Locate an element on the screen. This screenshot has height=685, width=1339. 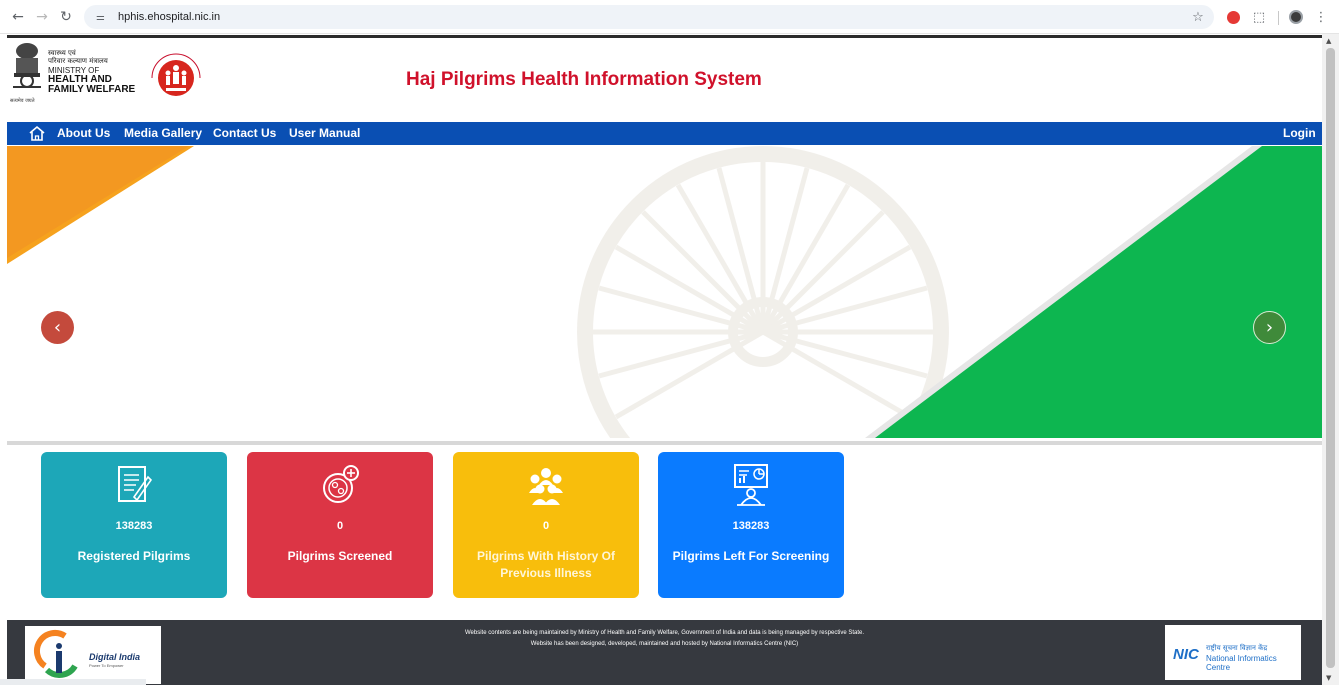
scroll-up-icon: ▲ is located at coordinates (1328, 41).